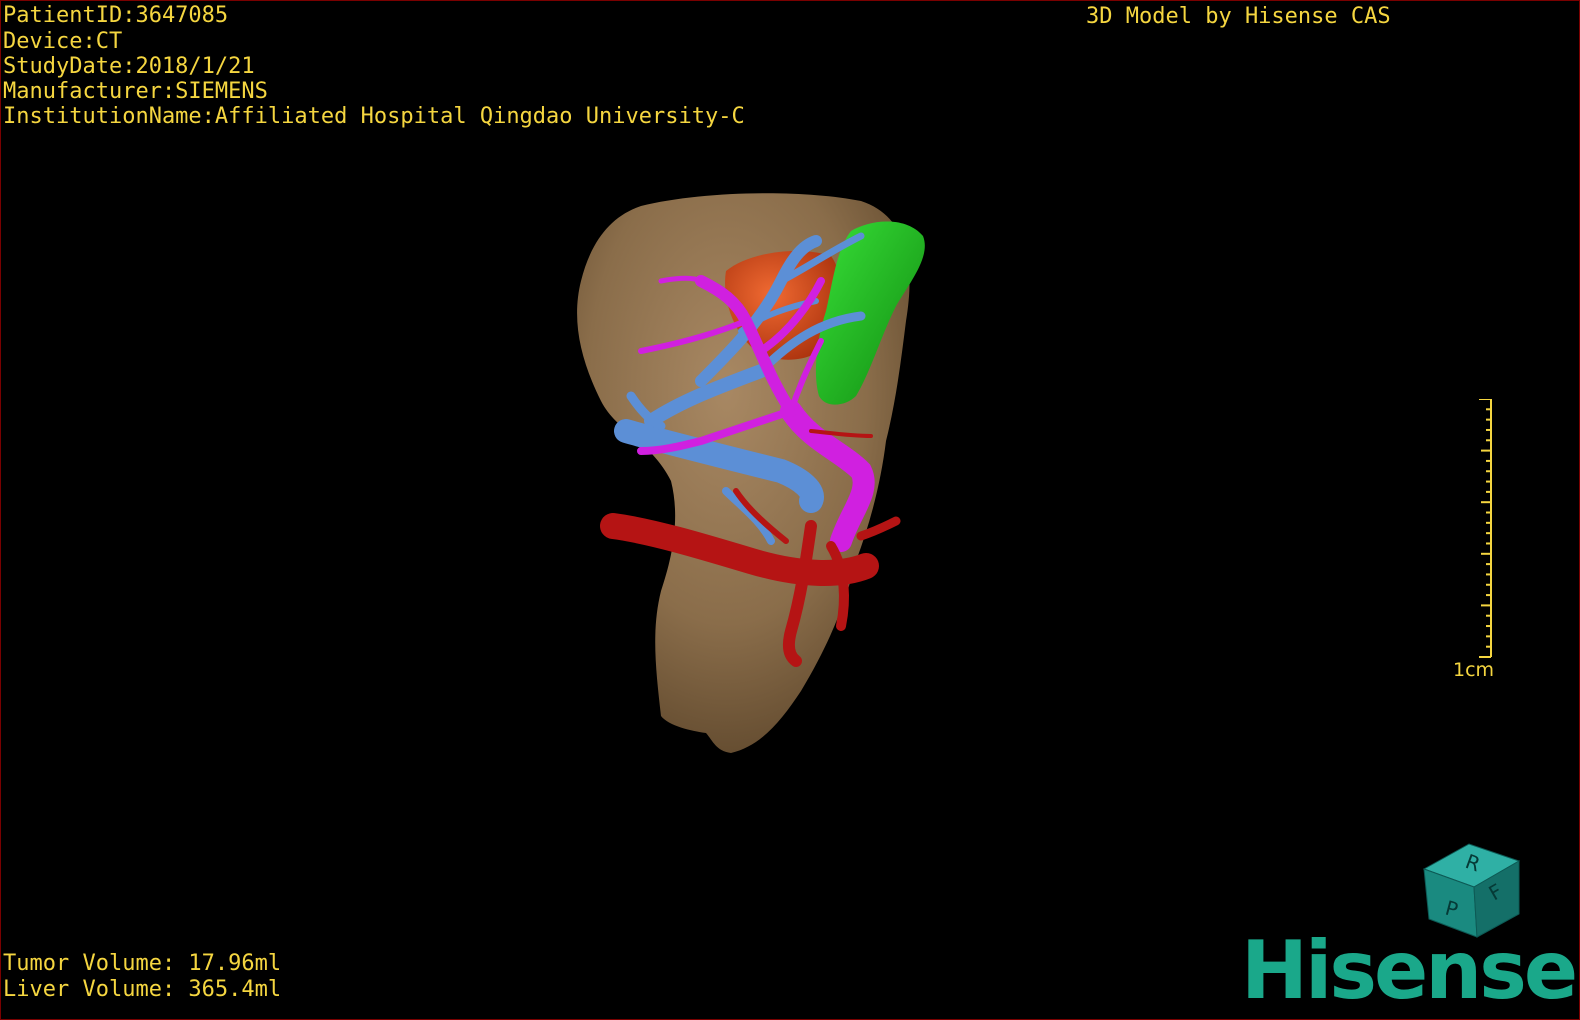 Image resolution: width=1580 pixels, height=1020 pixels. Describe the element at coordinates (1408, 971) in the screenshot. I see `hisense-logo: Hisense` at that location.